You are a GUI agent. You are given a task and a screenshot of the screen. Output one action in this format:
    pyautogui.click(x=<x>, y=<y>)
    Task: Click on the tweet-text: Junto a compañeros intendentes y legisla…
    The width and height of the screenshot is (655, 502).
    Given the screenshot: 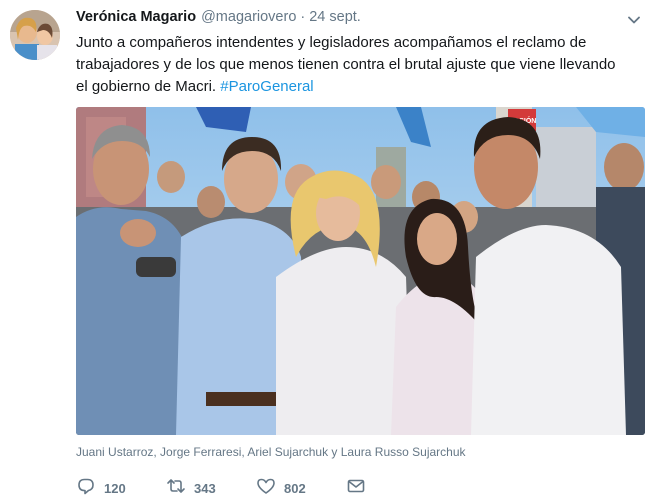 What is the action you would take?
    pyautogui.click(x=356, y=65)
    